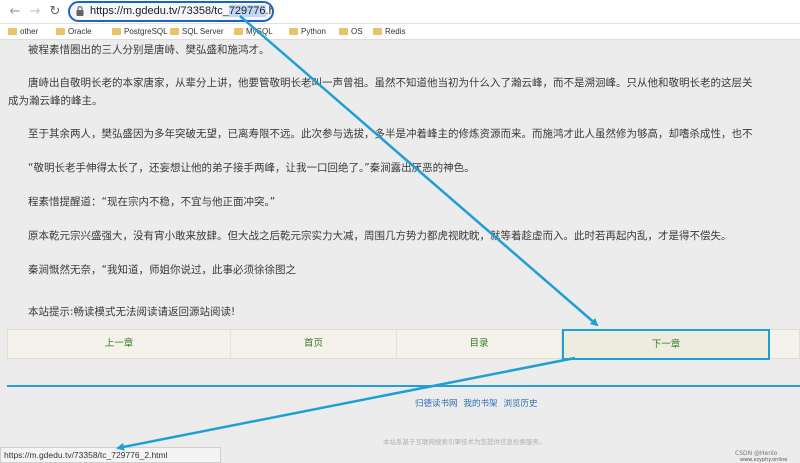 This screenshot has height=463, width=800. Describe the element at coordinates (140, 32) in the screenshot. I see `bookmark-postgresql: PostgreSQL` at that location.